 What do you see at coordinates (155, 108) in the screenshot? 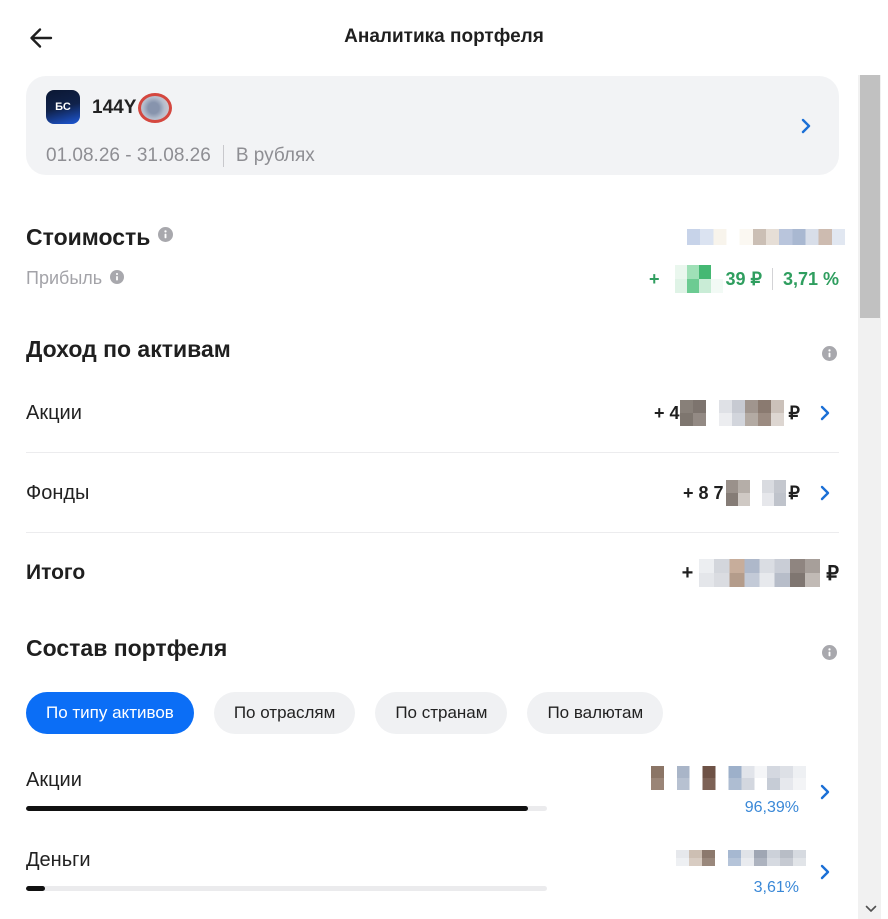
I see `redaction-circle` at bounding box center [155, 108].